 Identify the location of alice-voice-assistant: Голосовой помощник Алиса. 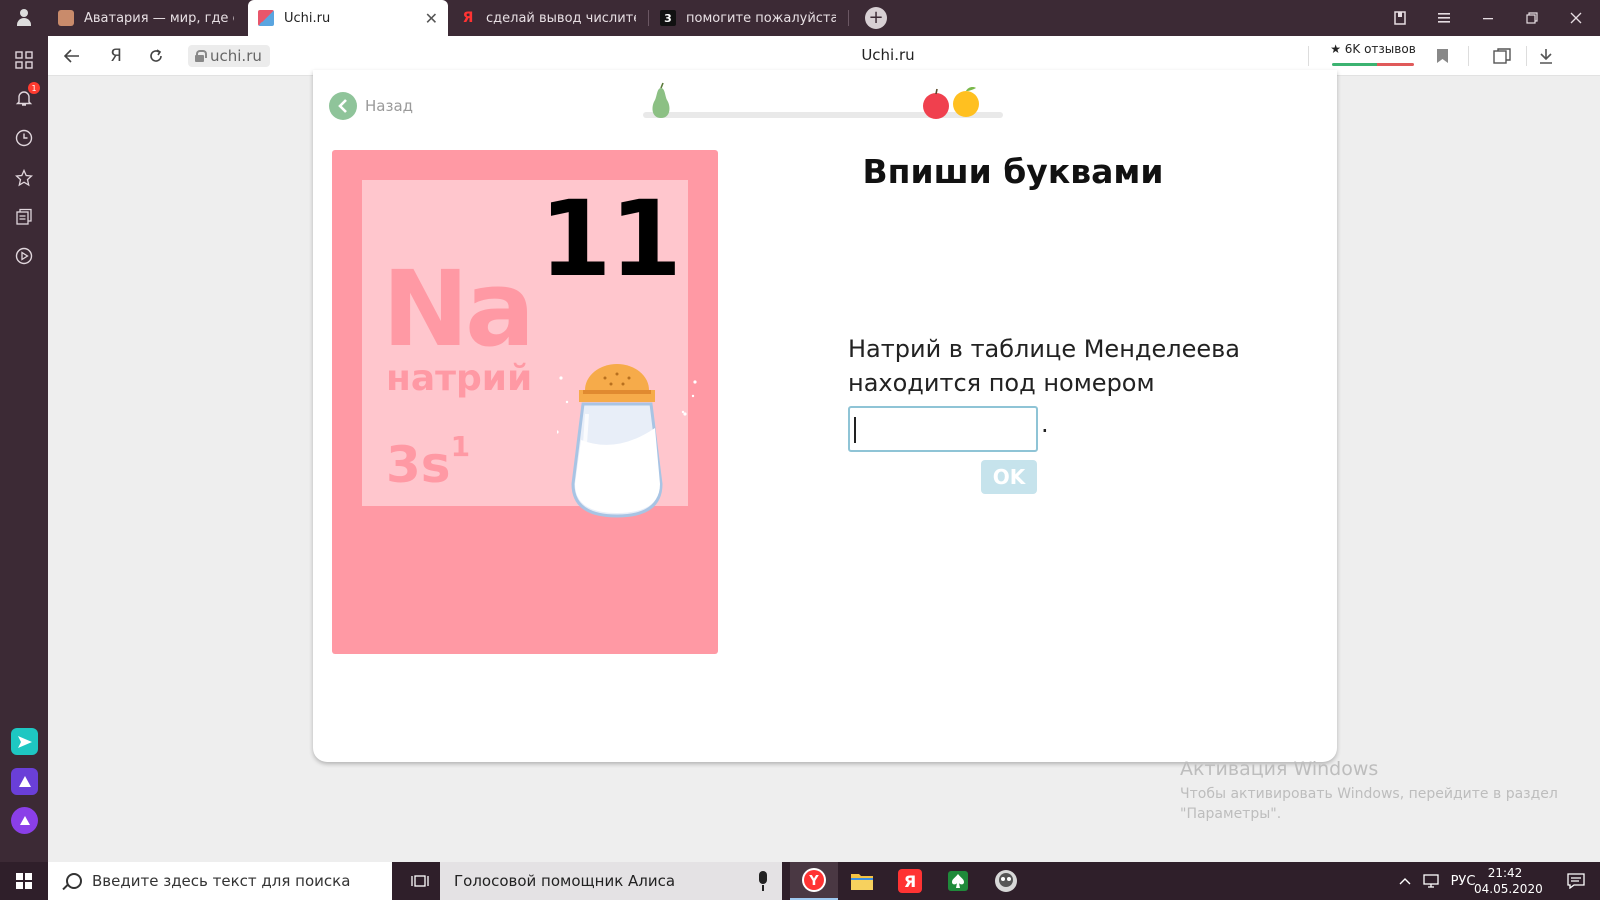
(611, 881).